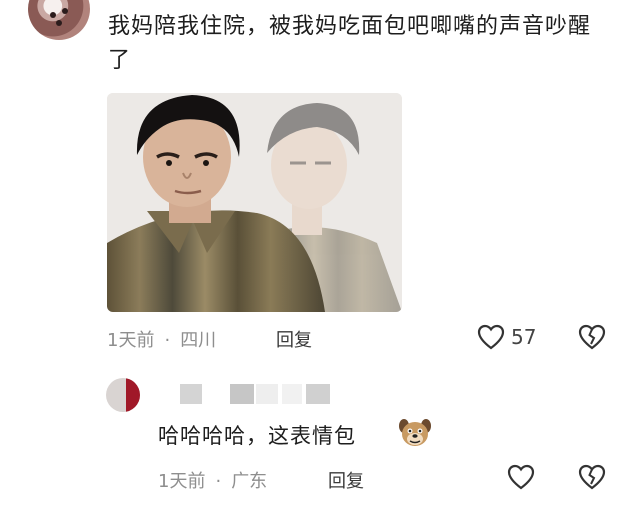 This screenshot has width=640, height=508. Describe the element at coordinates (346, 480) in the screenshot. I see `reply-reply-button: 回复` at that location.